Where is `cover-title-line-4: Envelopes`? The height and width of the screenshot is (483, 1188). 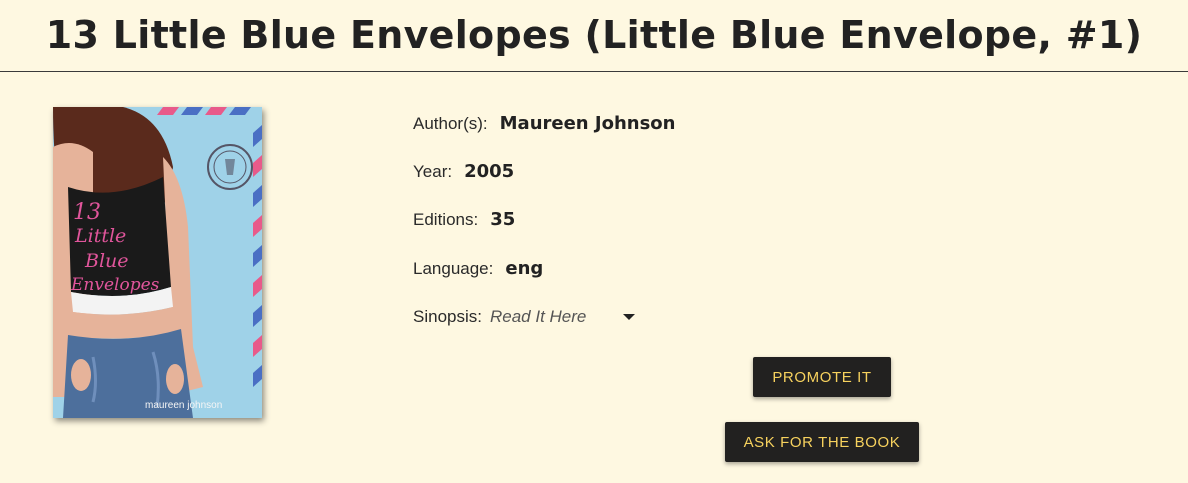 cover-title-line-4: Envelopes is located at coordinates (115, 285).